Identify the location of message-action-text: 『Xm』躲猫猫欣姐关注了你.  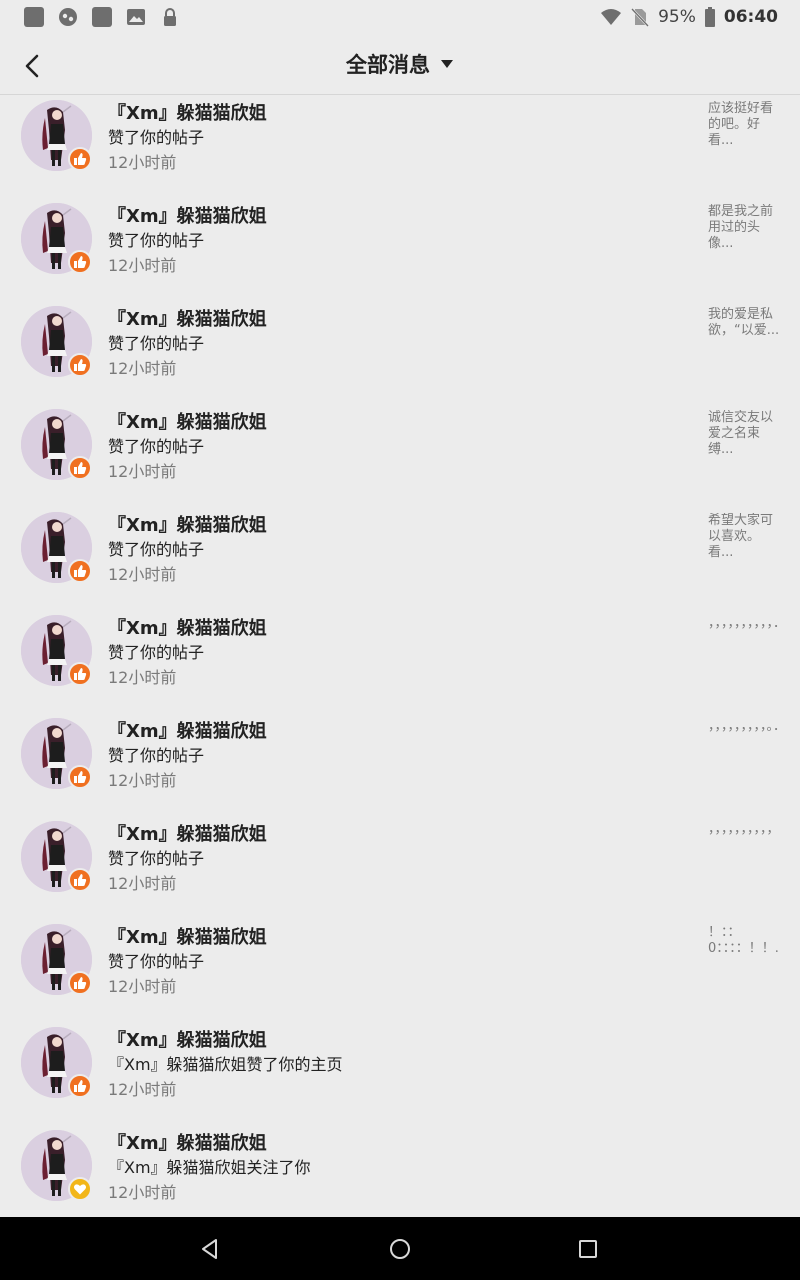
(209, 1167).